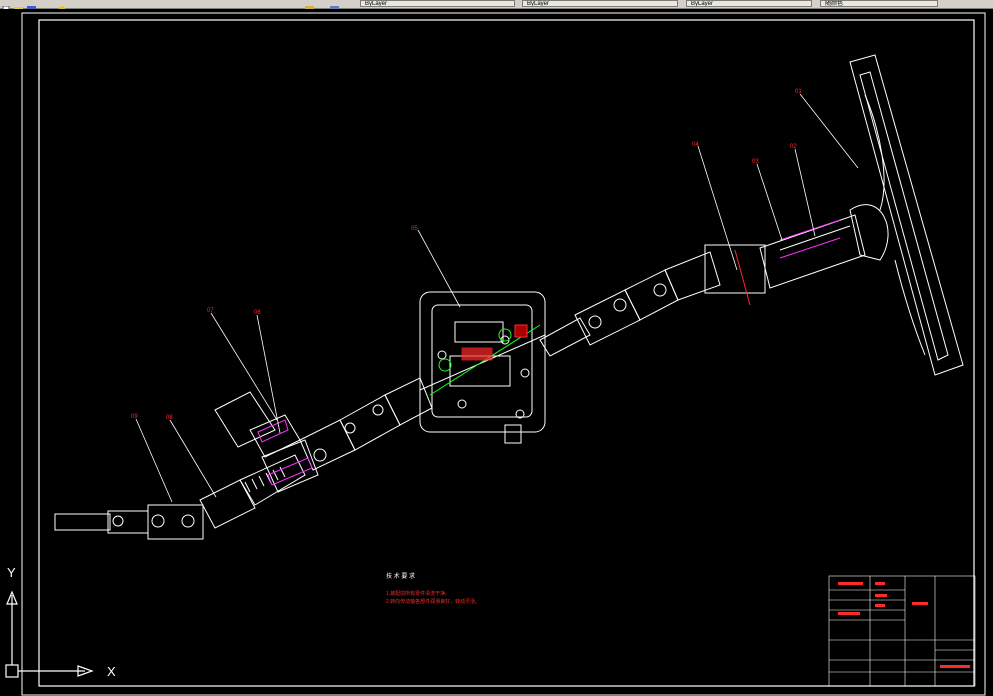 The image size is (993, 696). I want to click on callout-02: 02, so click(793, 147).